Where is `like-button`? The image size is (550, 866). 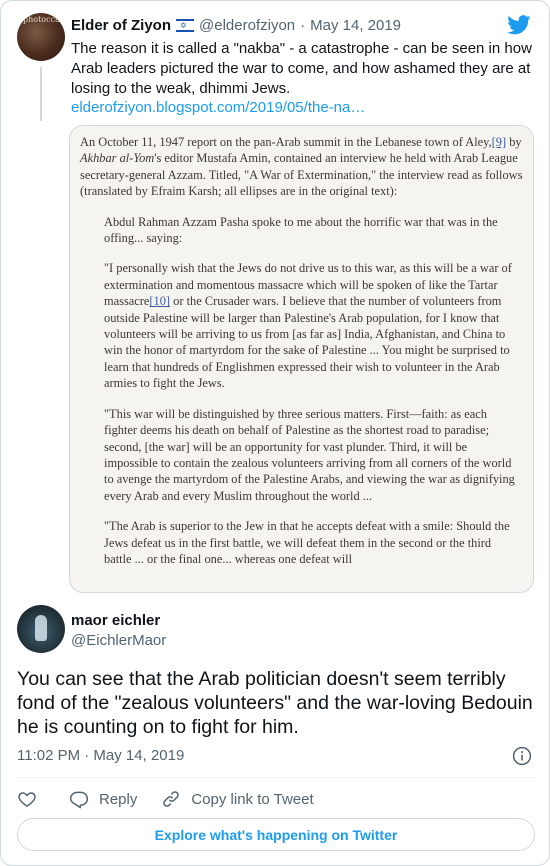
like-button is located at coordinates (27, 799).